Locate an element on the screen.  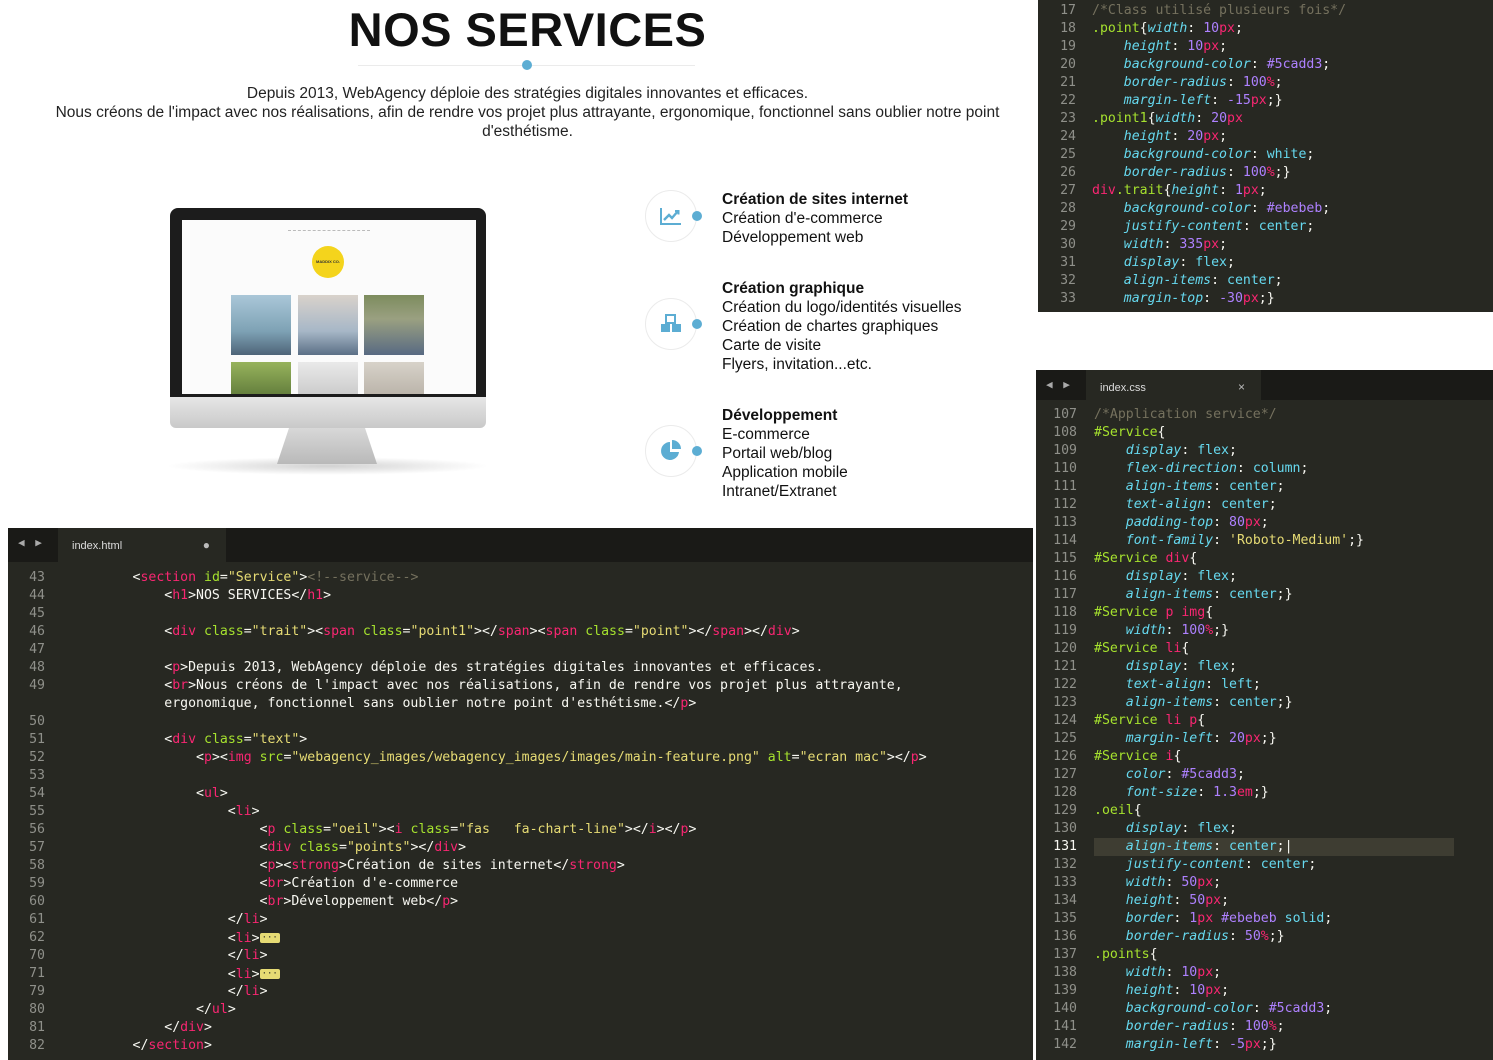
code-line: <ul> is located at coordinates (498, 794).